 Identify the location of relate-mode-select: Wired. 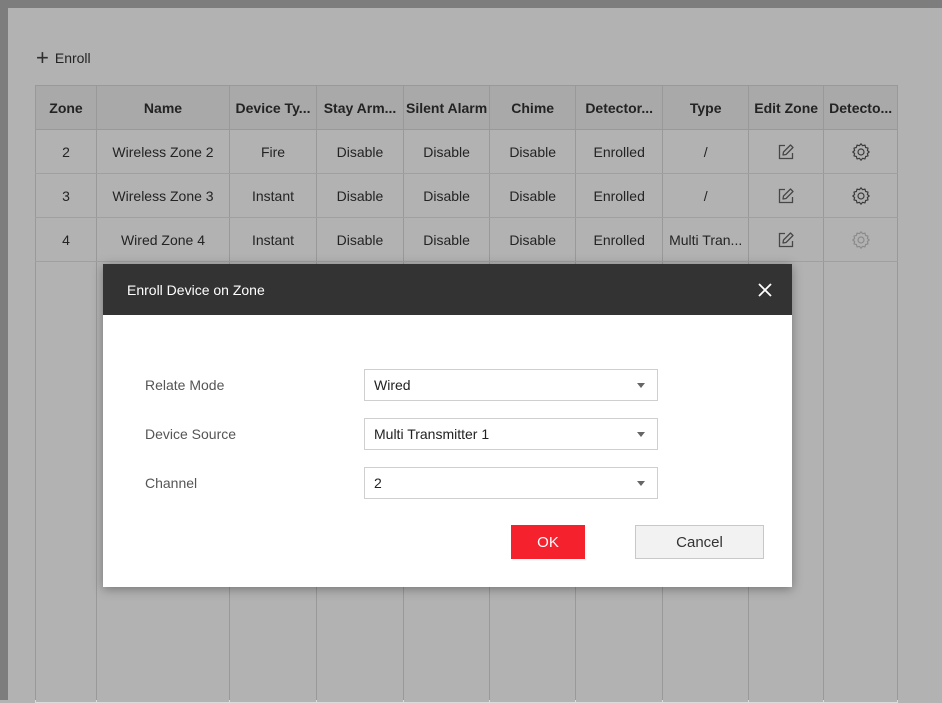
(511, 385).